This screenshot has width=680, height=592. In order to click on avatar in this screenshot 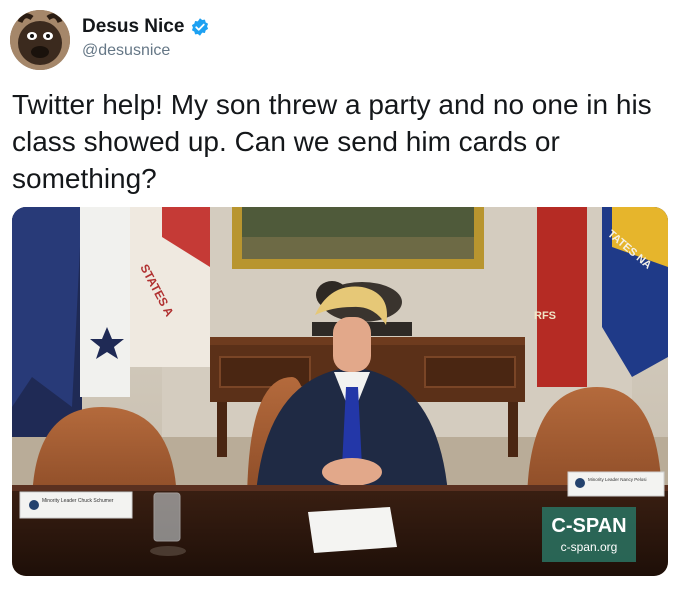, I will do `click(40, 40)`.